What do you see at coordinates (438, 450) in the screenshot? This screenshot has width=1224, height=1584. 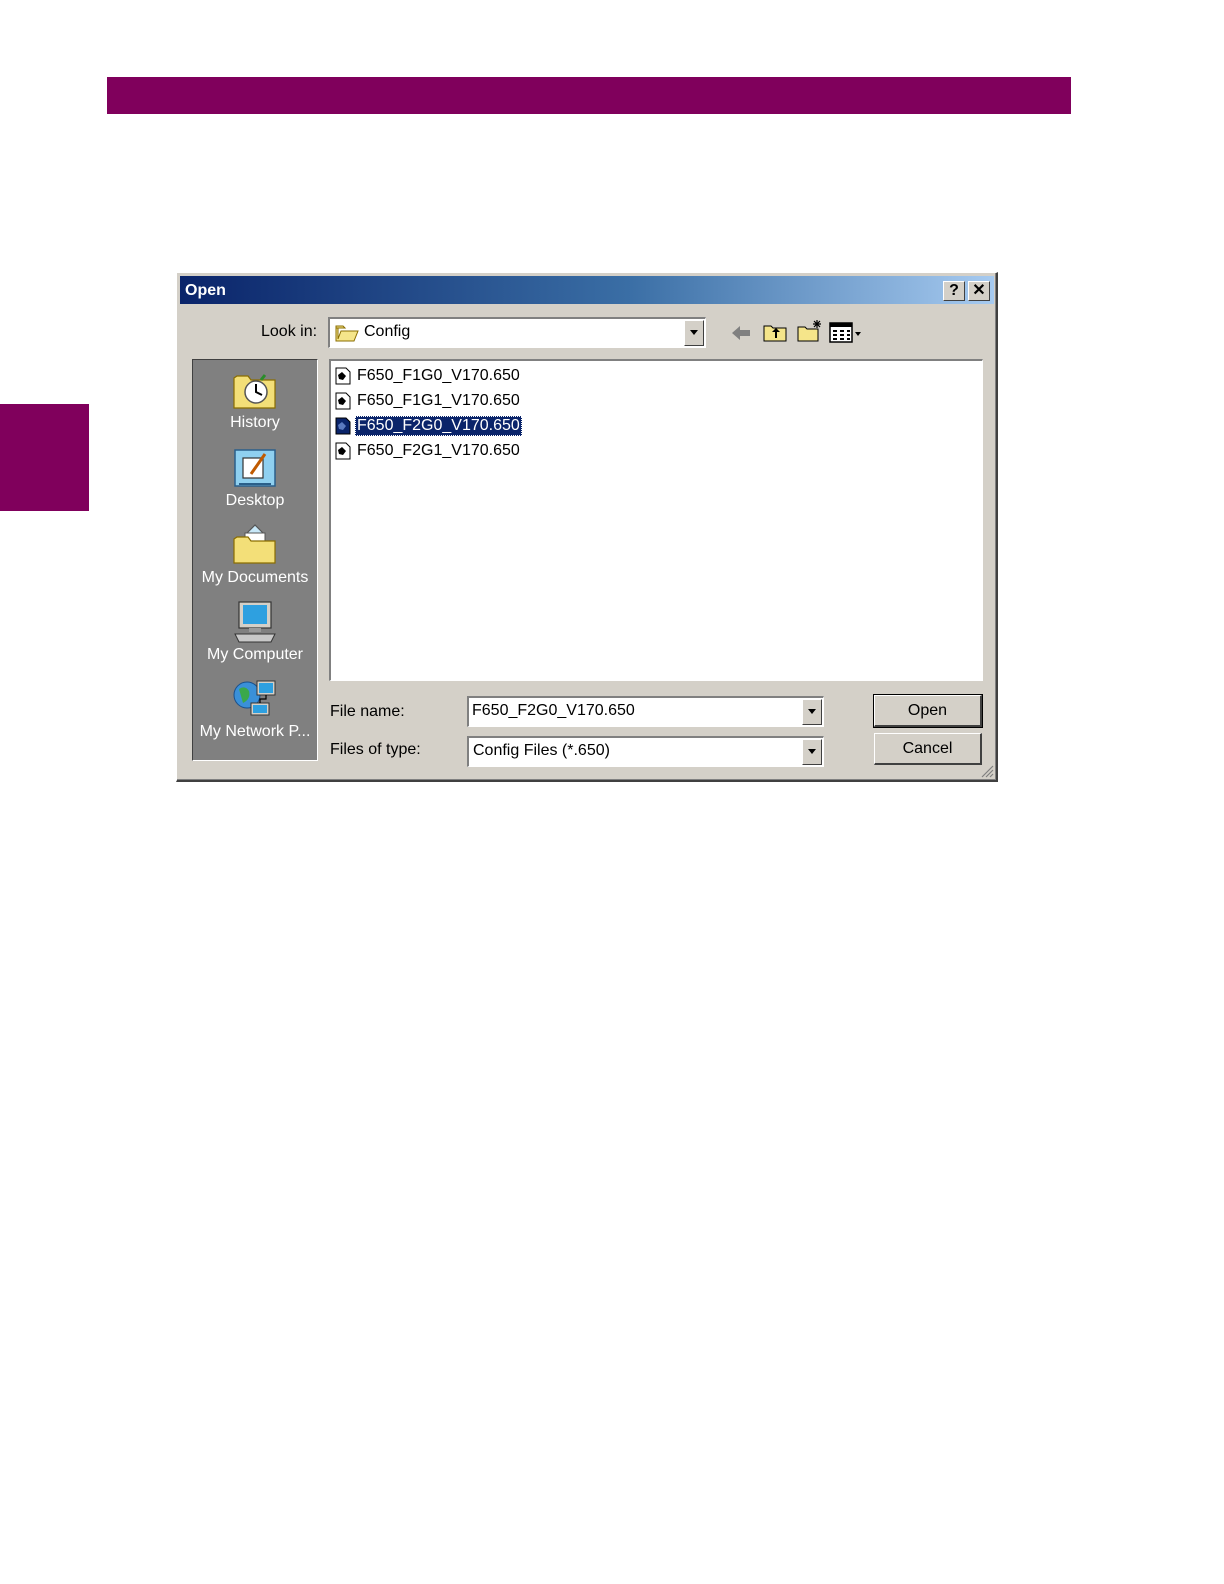 I see `file-name-text: F650_F2G1_V170.650` at bounding box center [438, 450].